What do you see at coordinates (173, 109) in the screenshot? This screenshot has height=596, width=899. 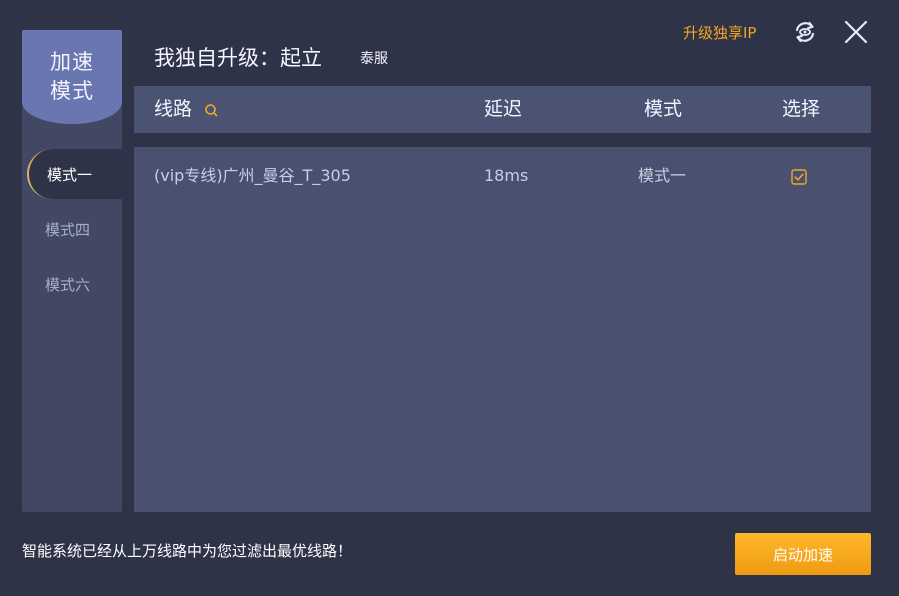 I see `column-header-route-label: 线路` at bounding box center [173, 109].